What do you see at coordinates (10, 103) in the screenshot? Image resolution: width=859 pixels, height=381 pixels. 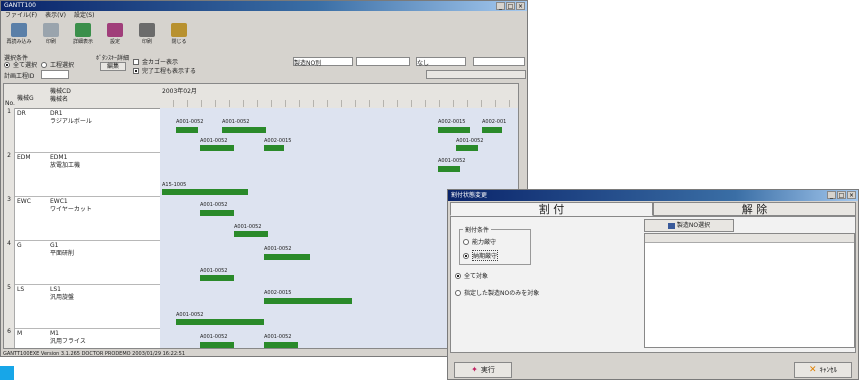 I see `header-no: No.` at bounding box center [10, 103].